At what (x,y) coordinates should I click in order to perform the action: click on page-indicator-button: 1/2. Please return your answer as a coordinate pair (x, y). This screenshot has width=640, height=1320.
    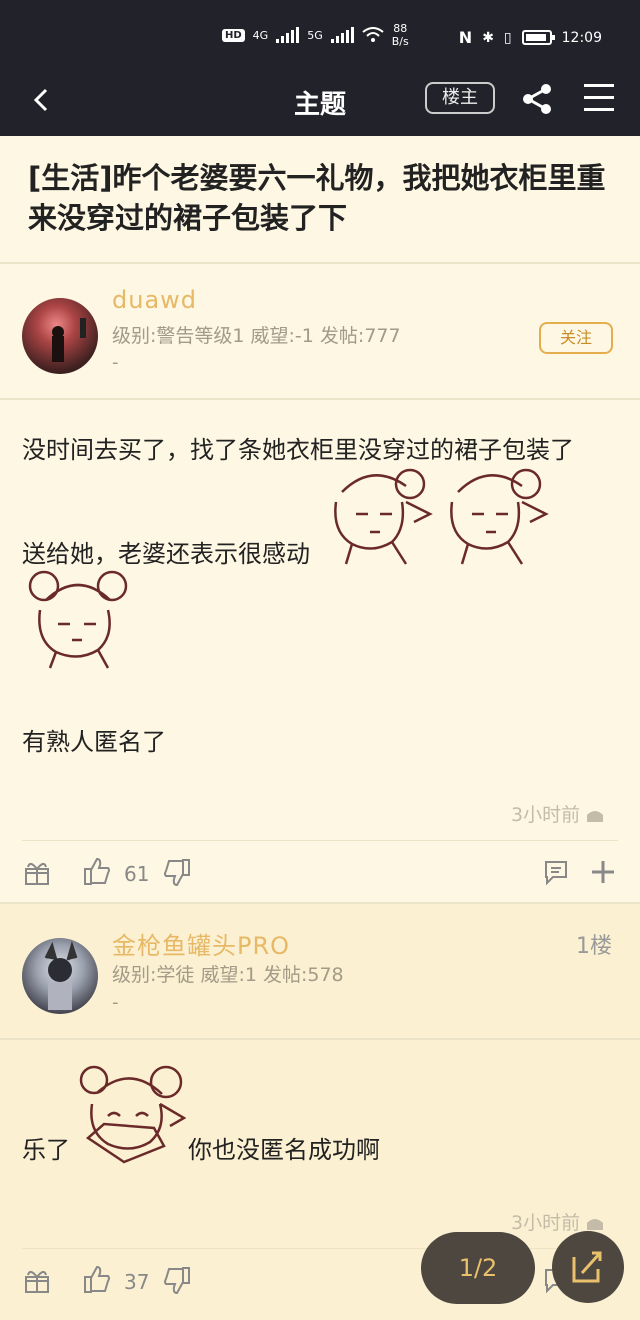
    Looking at the image, I should click on (478, 1268).